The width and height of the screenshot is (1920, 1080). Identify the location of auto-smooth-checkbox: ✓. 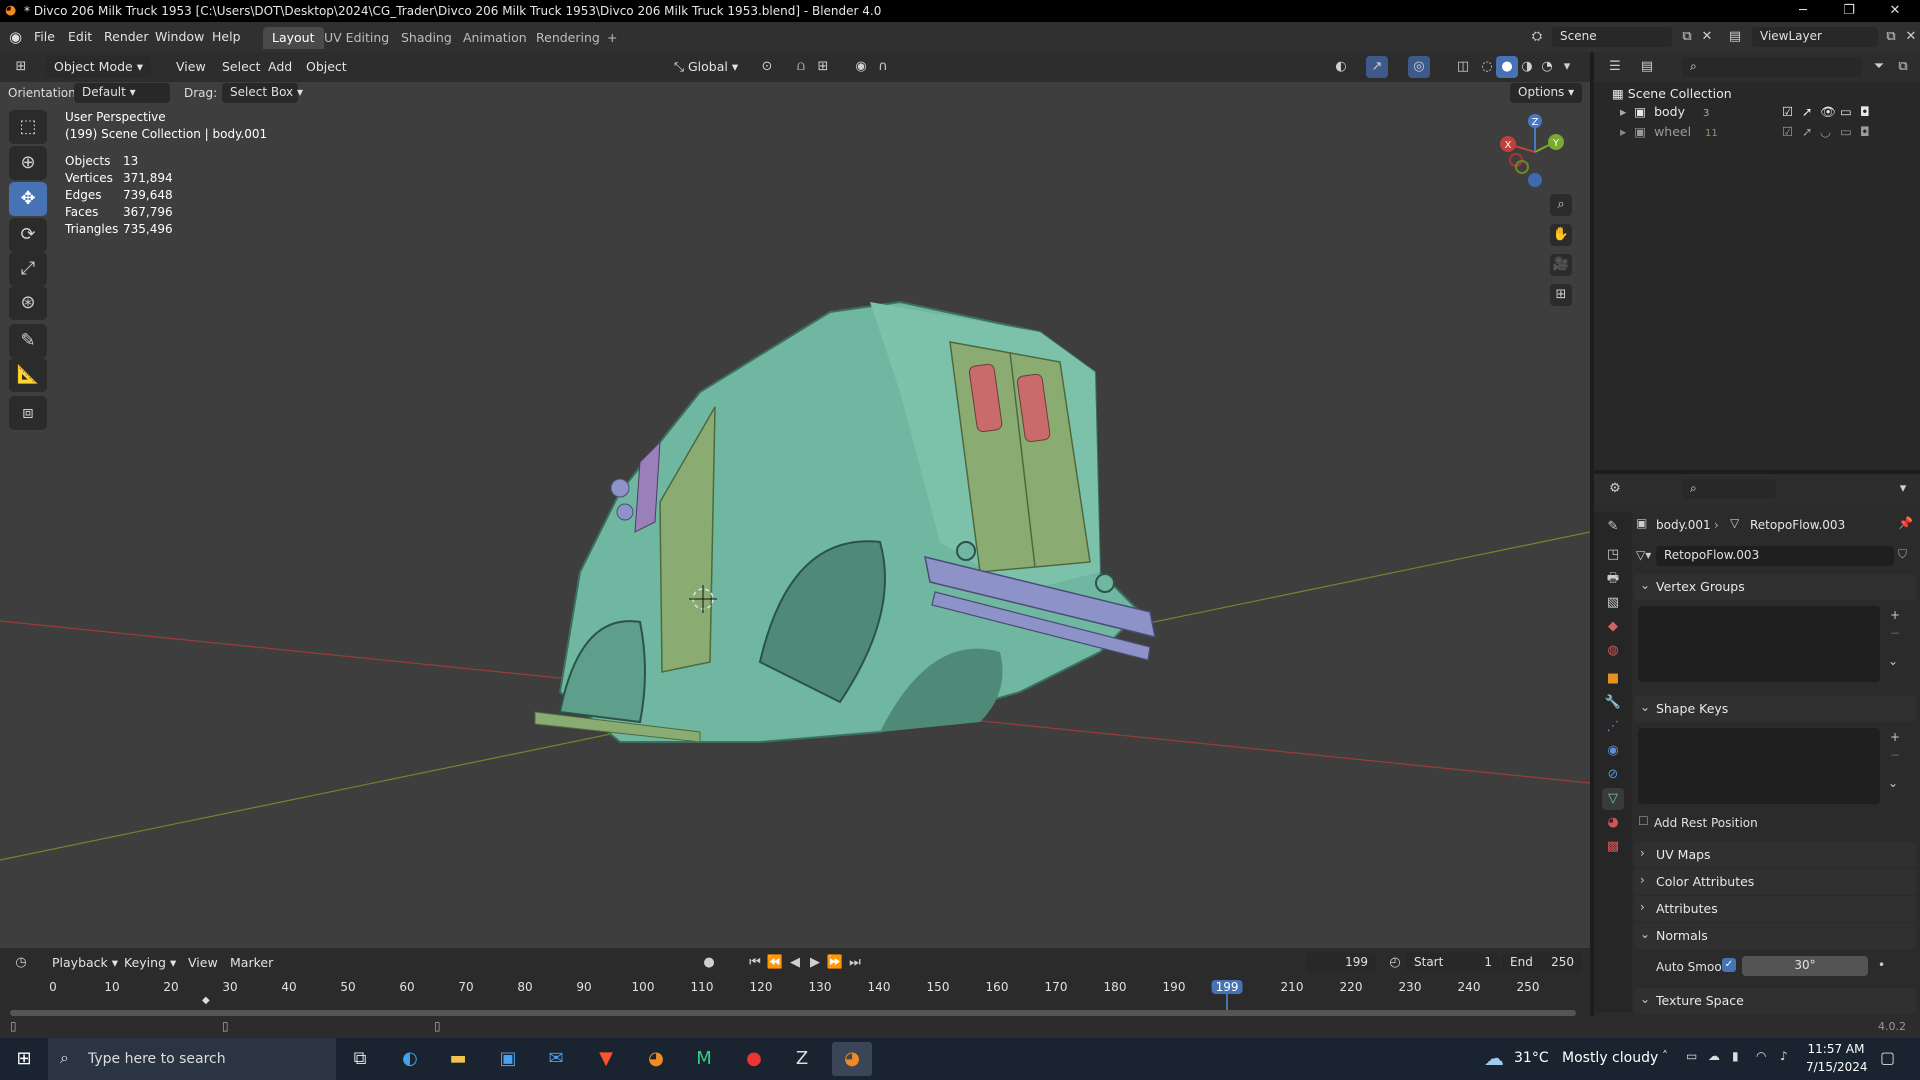
(1729, 965).